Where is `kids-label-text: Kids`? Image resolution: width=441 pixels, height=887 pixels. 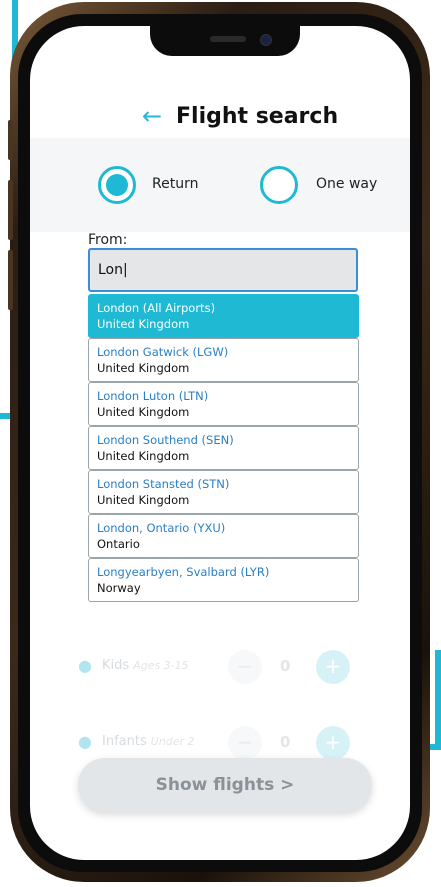 kids-label-text: Kids is located at coordinates (116, 665).